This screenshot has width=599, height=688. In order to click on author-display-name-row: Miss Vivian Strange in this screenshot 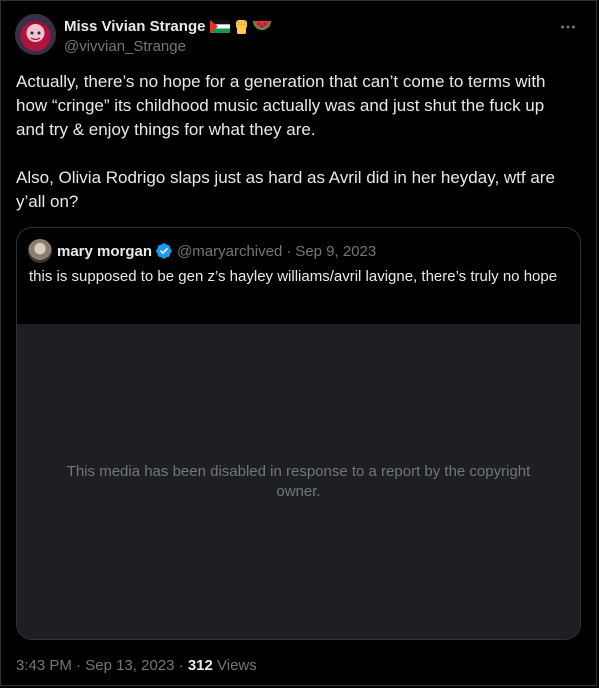, I will do `click(168, 26)`.